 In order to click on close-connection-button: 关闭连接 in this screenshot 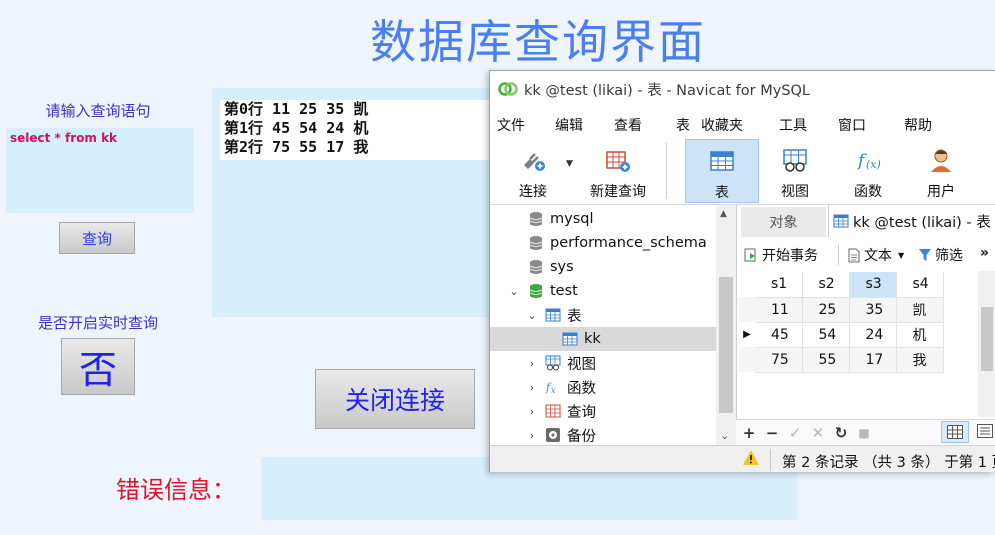, I will do `click(395, 399)`.